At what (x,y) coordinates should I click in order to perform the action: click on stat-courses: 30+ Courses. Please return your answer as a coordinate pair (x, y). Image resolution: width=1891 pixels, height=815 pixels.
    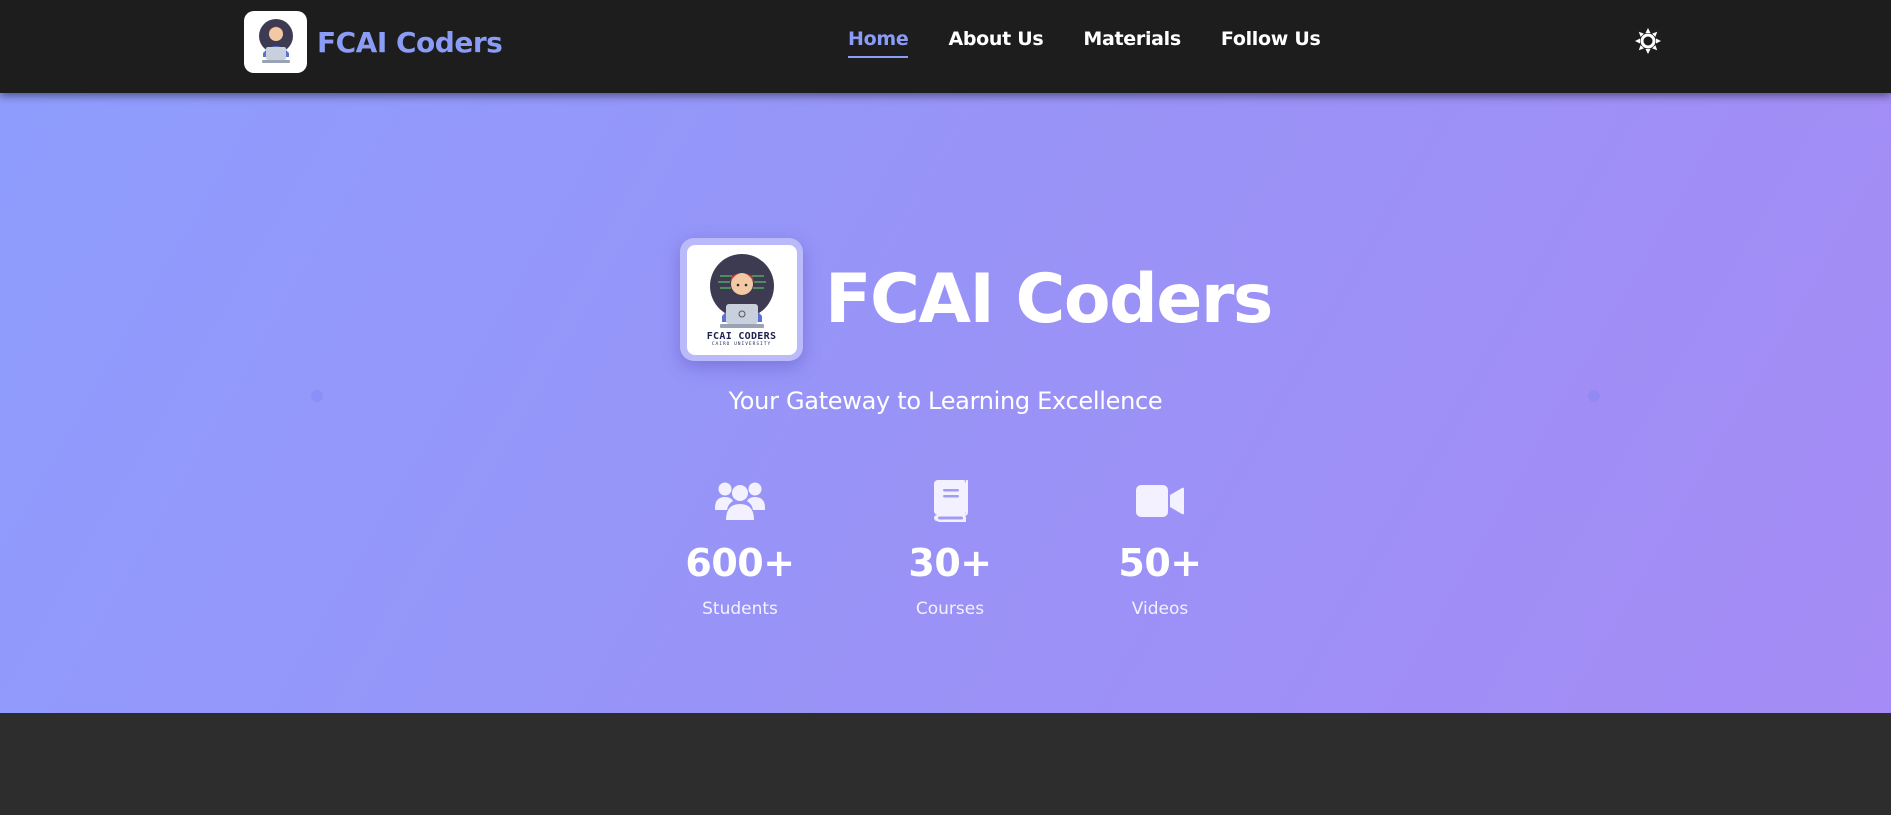
    Looking at the image, I should click on (950, 549).